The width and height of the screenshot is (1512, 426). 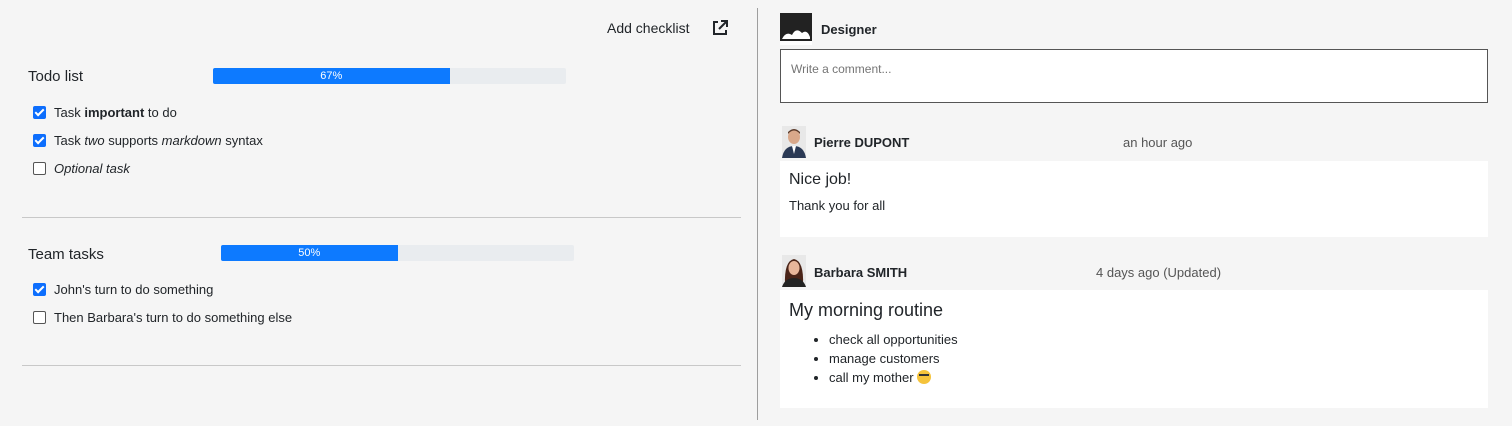 I want to click on progress-team: 50%, so click(x=397, y=253).